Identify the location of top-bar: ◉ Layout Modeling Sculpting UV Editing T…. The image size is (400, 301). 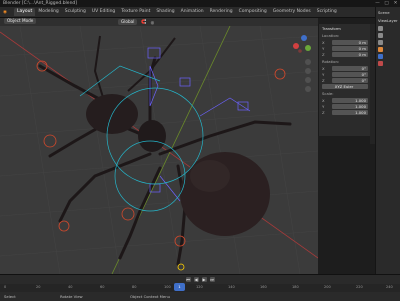
(200, 12).